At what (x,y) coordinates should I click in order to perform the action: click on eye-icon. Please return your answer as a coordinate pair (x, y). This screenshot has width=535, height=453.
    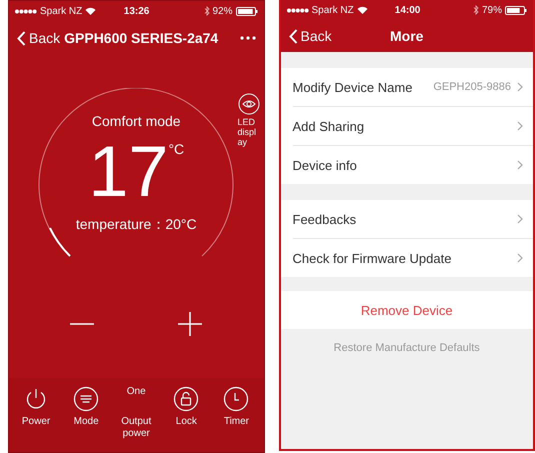
    Looking at the image, I should click on (249, 104).